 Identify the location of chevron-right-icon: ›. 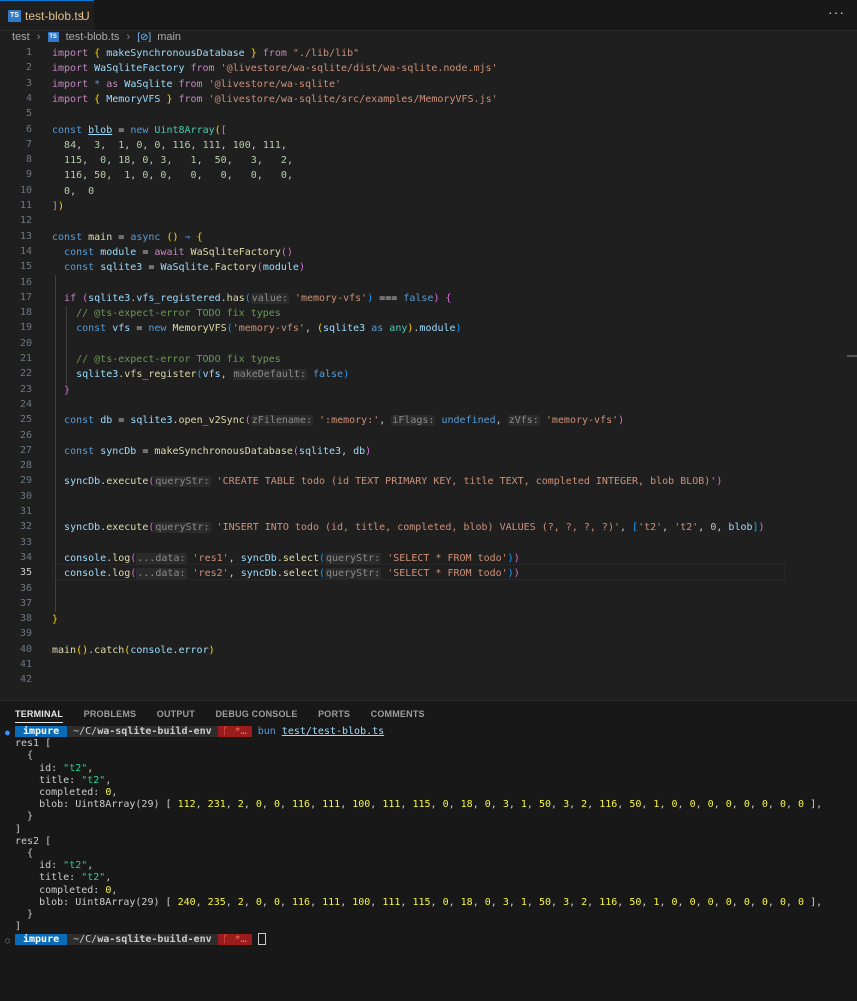
(38, 37).